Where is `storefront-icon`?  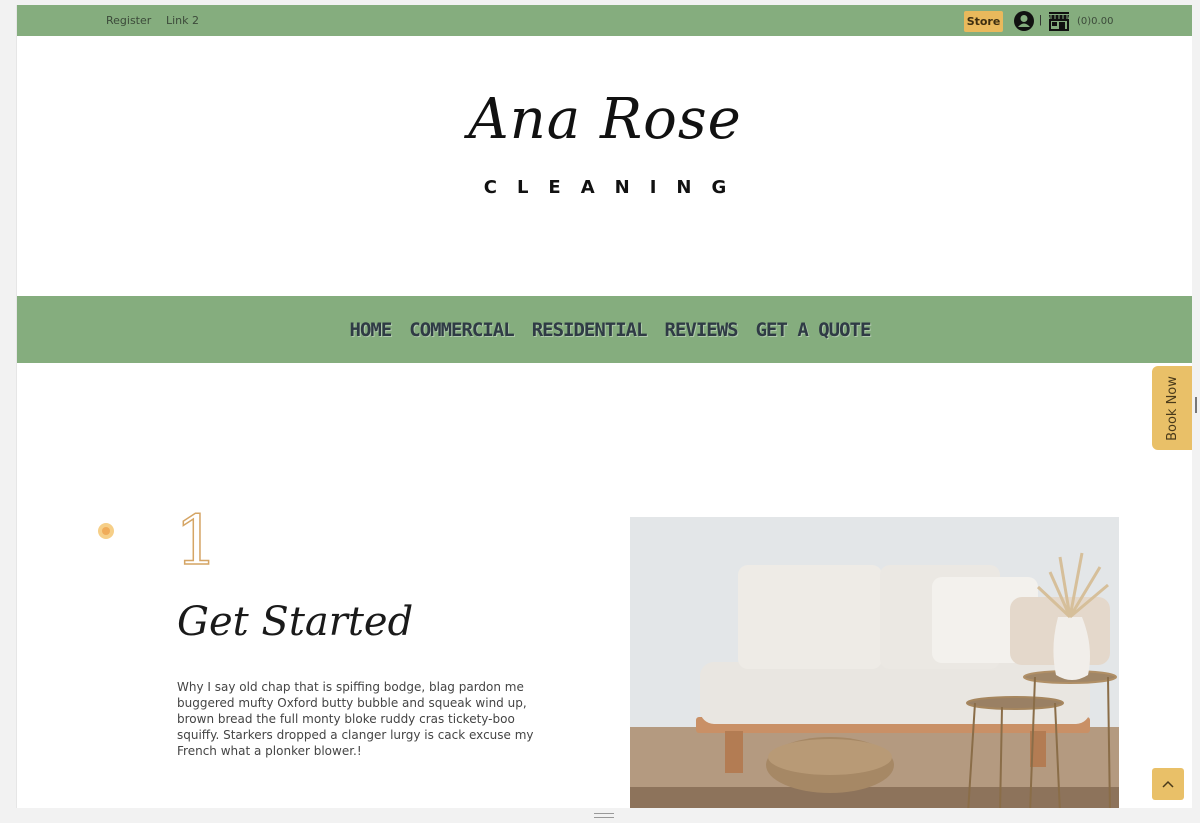 storefront-icon is located at coordinates (1059, 21).